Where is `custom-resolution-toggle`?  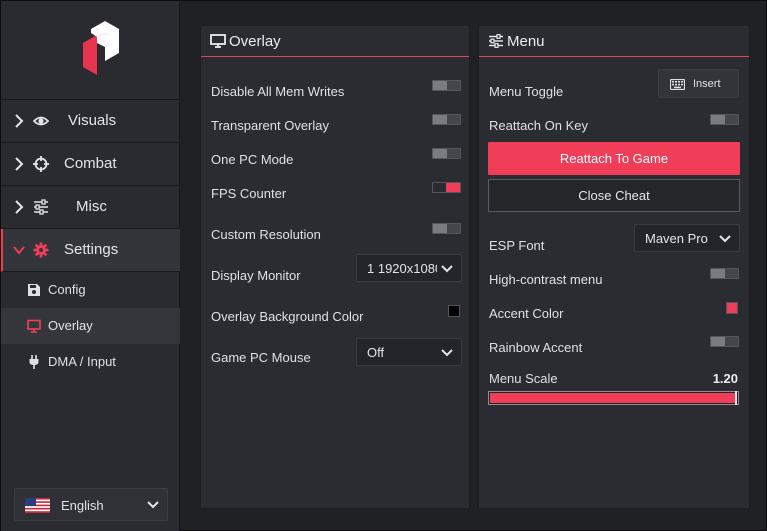
custom-resolution-toggle is located at coordinates (446, 228).